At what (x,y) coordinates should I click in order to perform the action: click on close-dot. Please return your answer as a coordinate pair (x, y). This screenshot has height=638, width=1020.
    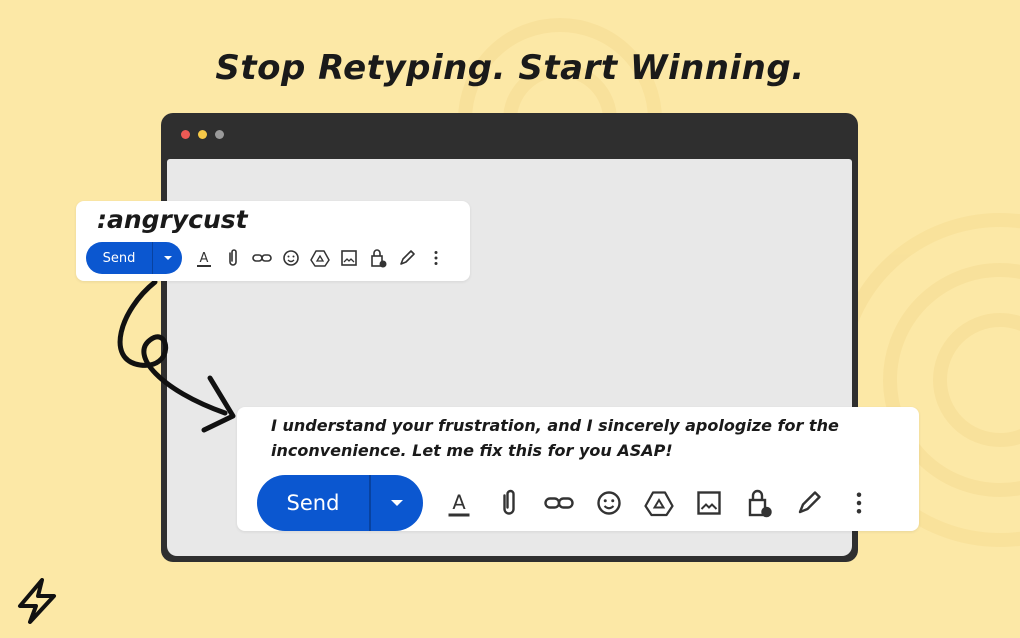
    Looking at the image, I should click on (185, 134).